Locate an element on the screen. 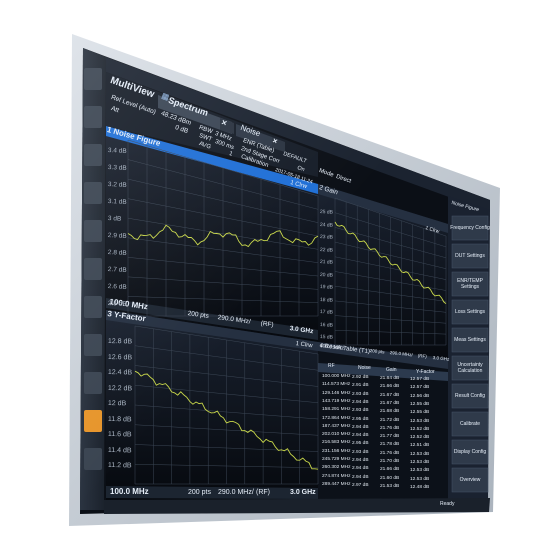 This screenshot has width=560, height=560. y-factor-span: 290.0 MHz/ is located at coordinates (236, 492).